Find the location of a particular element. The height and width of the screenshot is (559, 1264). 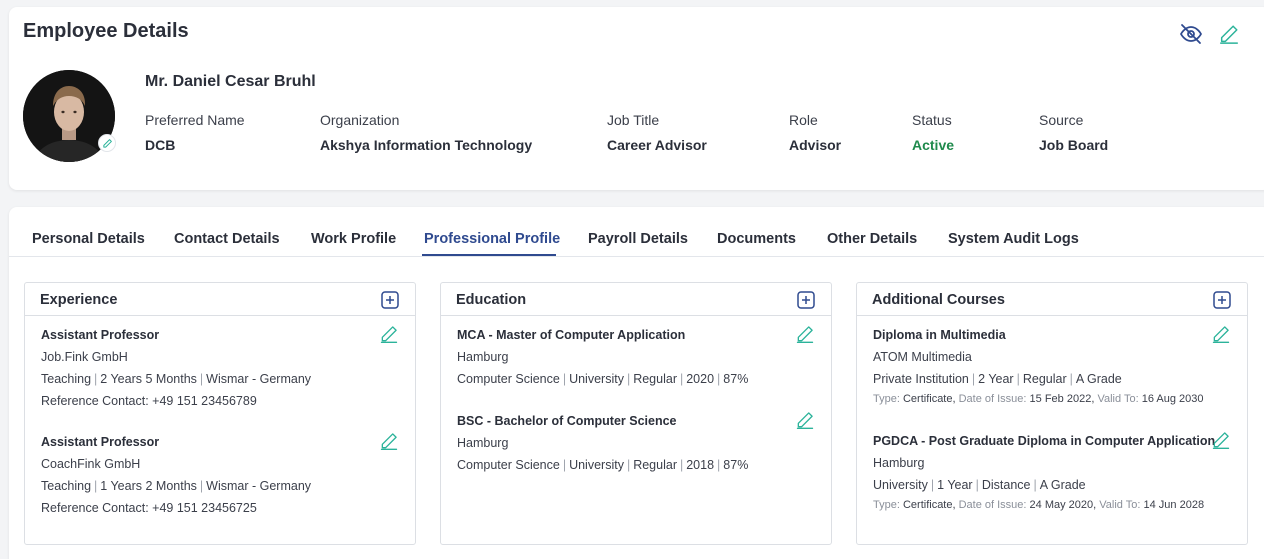

course-mode: Regular is located at coordinates (1044, 379).